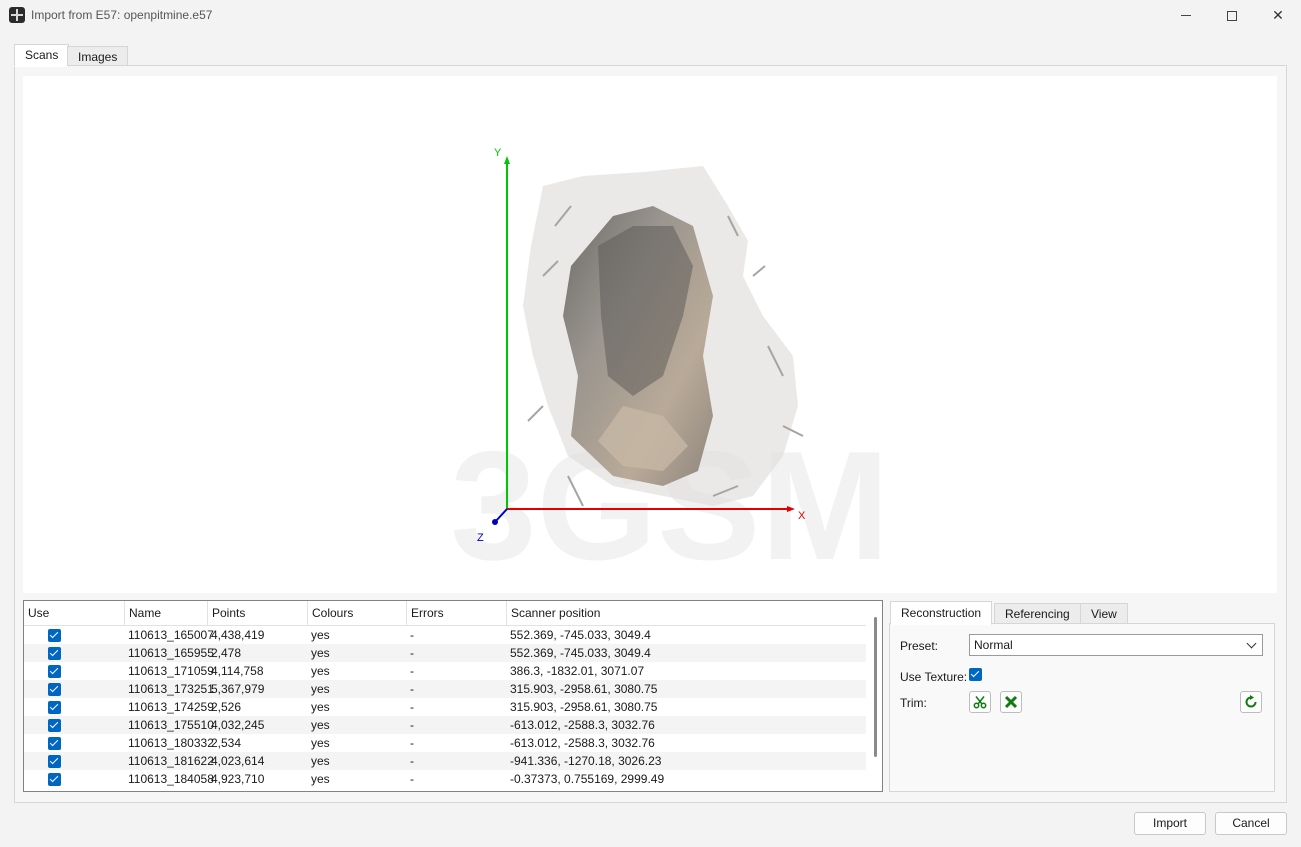 The height and width of the screenshot is (847, 1301). I want to click on cell-name: 110613_165955, so click(171, 653).